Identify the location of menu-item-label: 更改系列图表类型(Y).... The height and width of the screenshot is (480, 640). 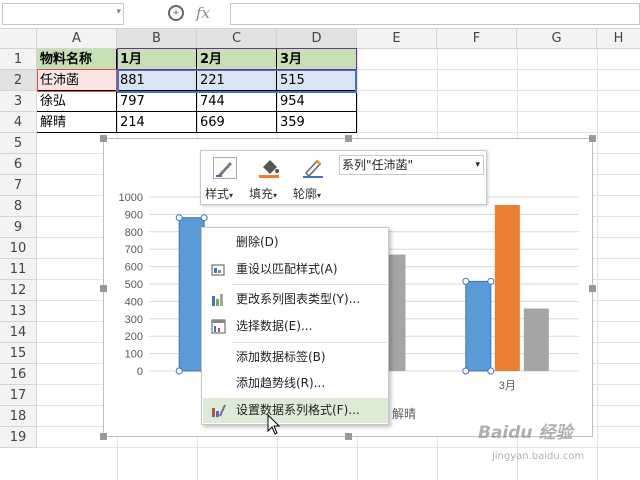
(298, 299).